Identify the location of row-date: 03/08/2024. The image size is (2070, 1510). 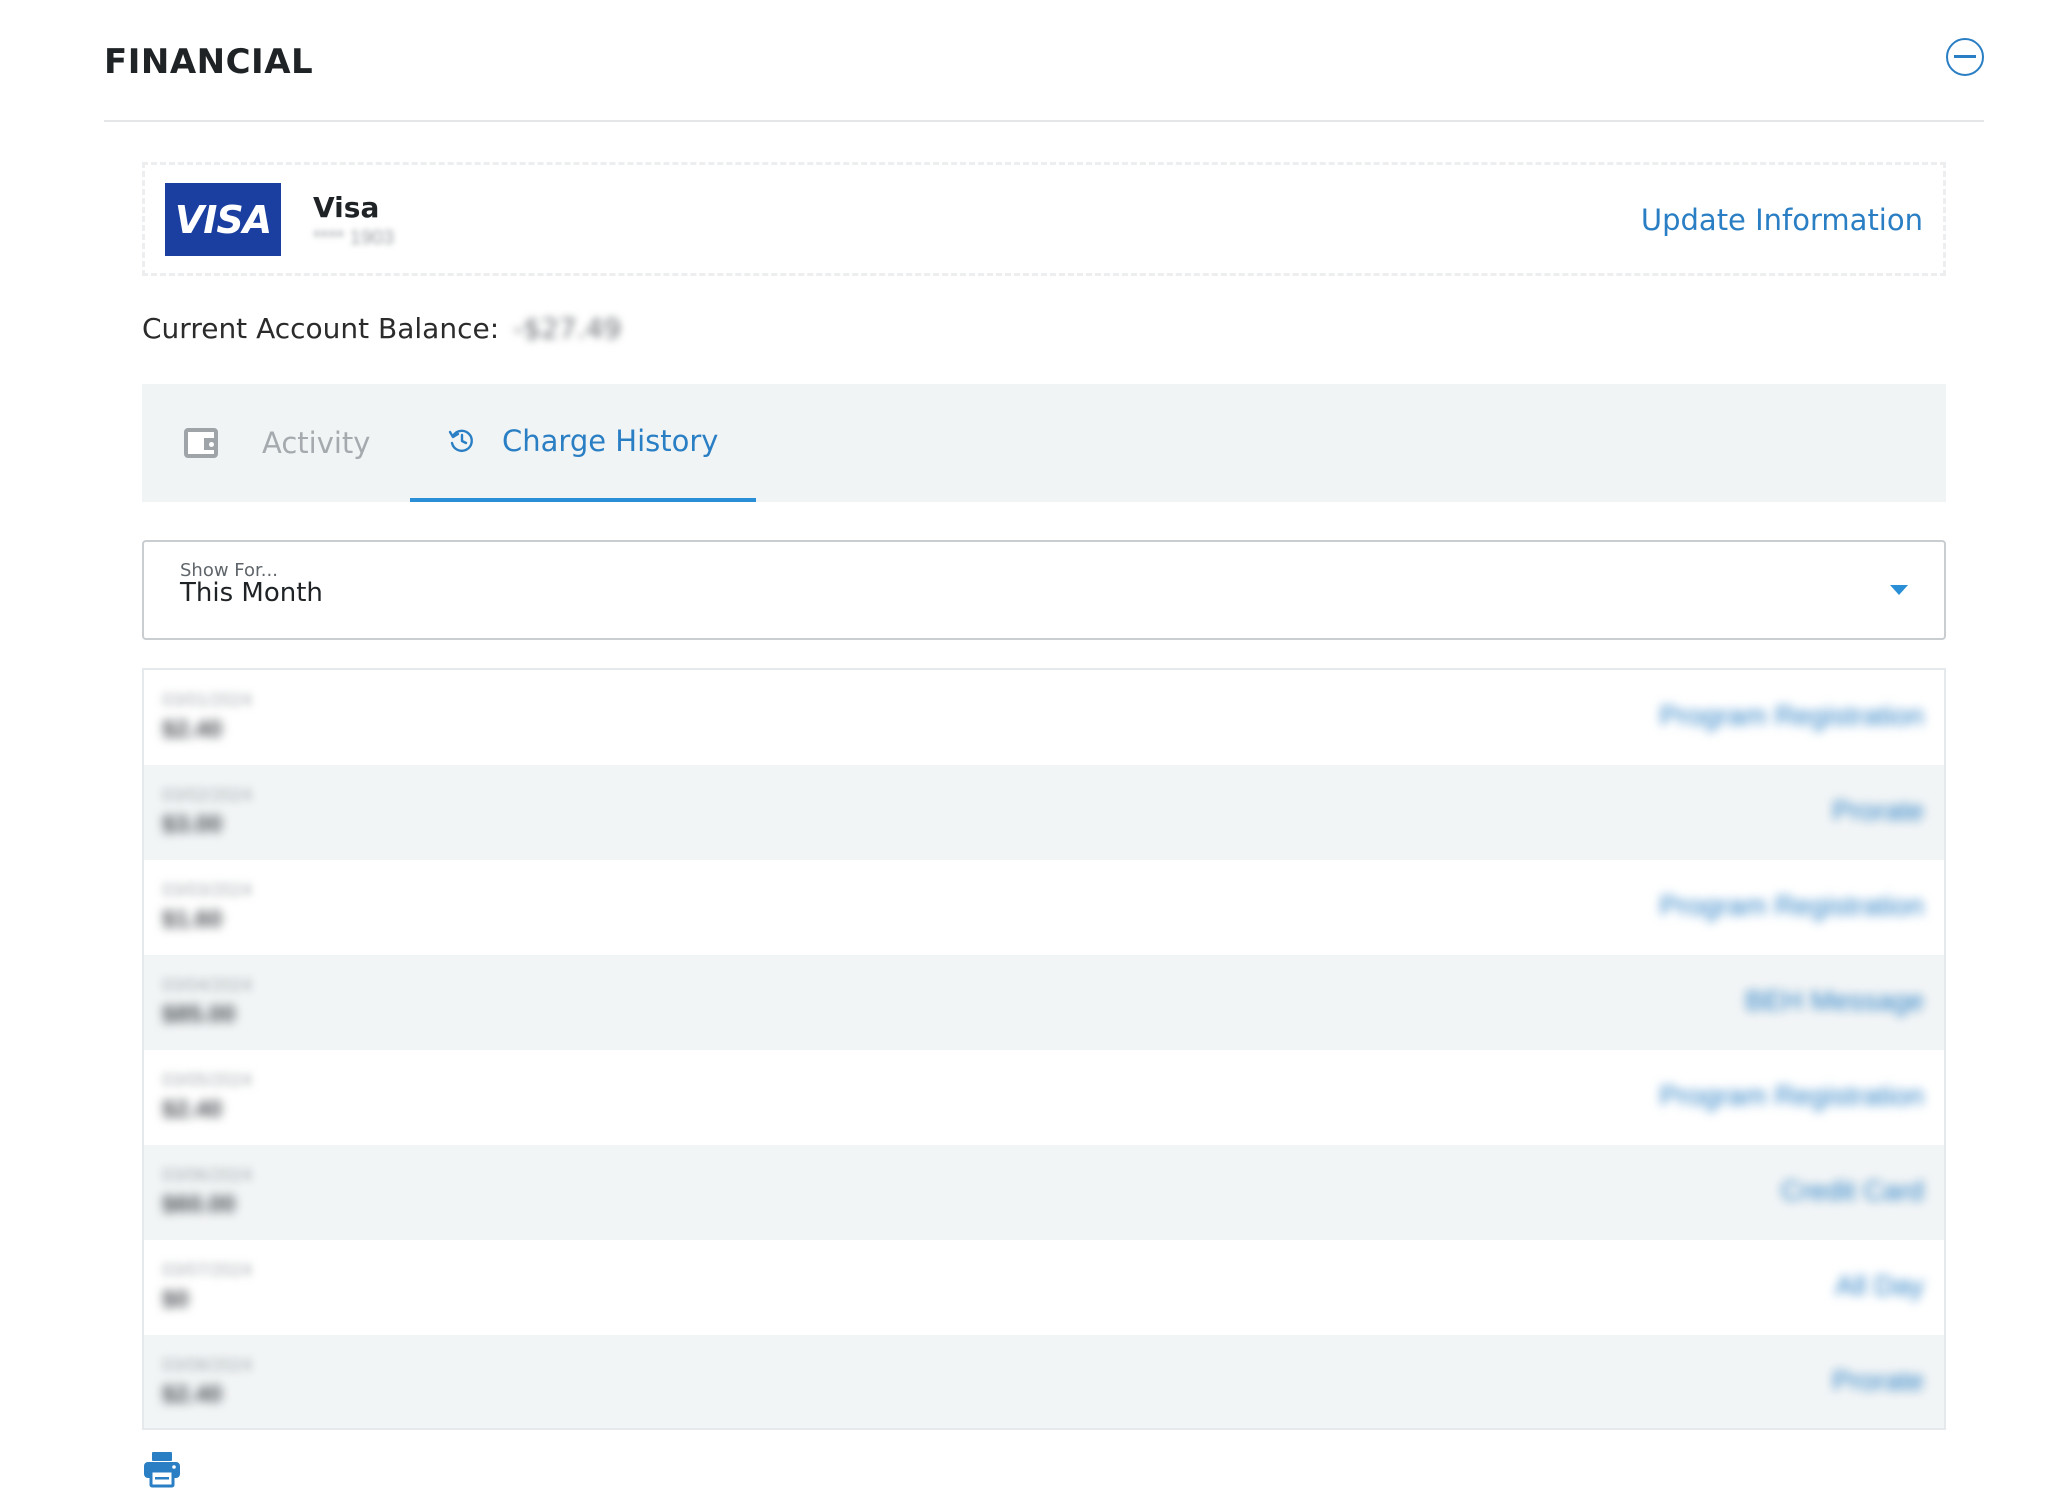
(207, 1365).